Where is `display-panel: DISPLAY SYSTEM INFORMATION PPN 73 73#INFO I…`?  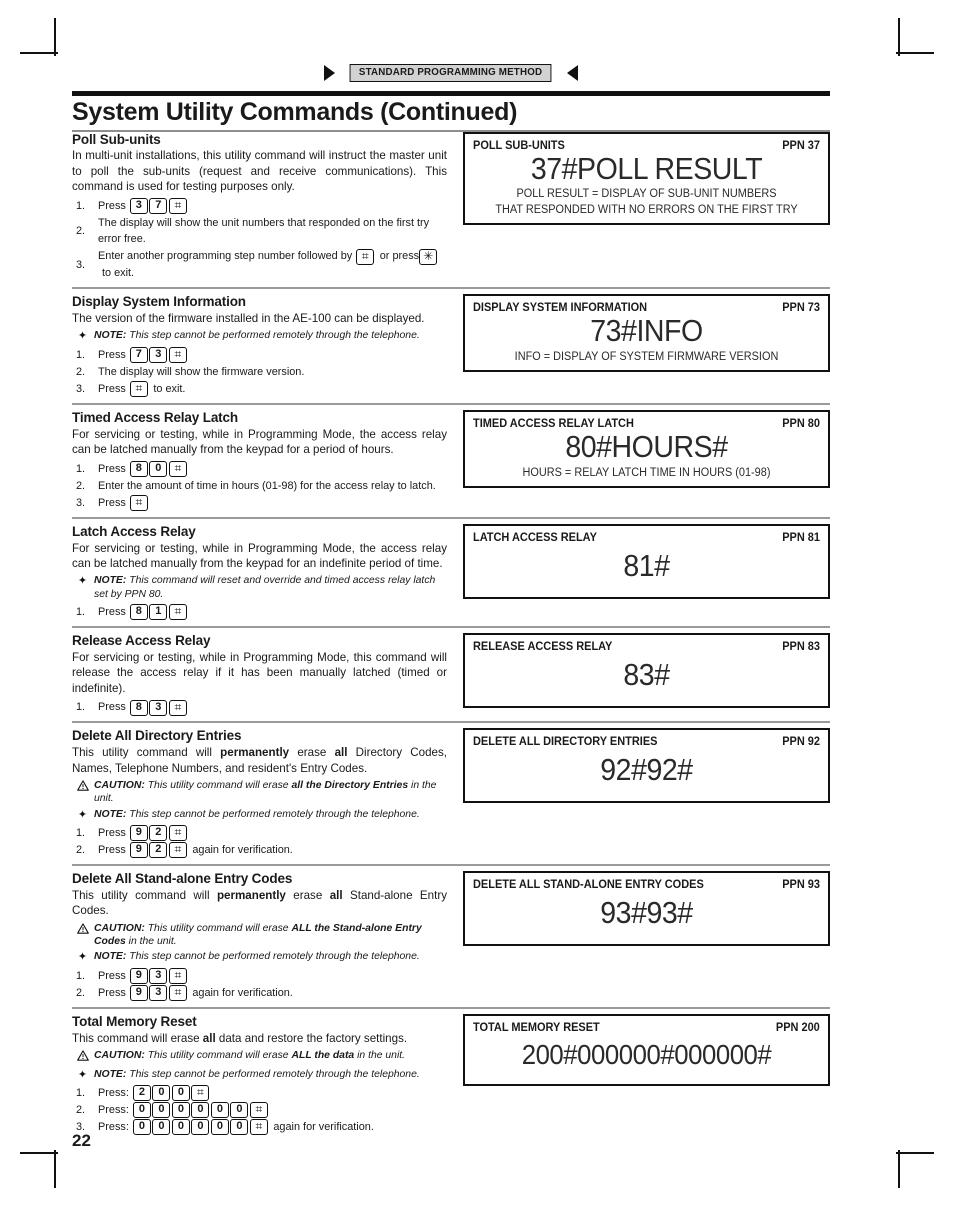 display-panel: DISPLAY SYSTEM INFORMATION PPN 73 73#INFO I… is located at coordinates (646, 332).